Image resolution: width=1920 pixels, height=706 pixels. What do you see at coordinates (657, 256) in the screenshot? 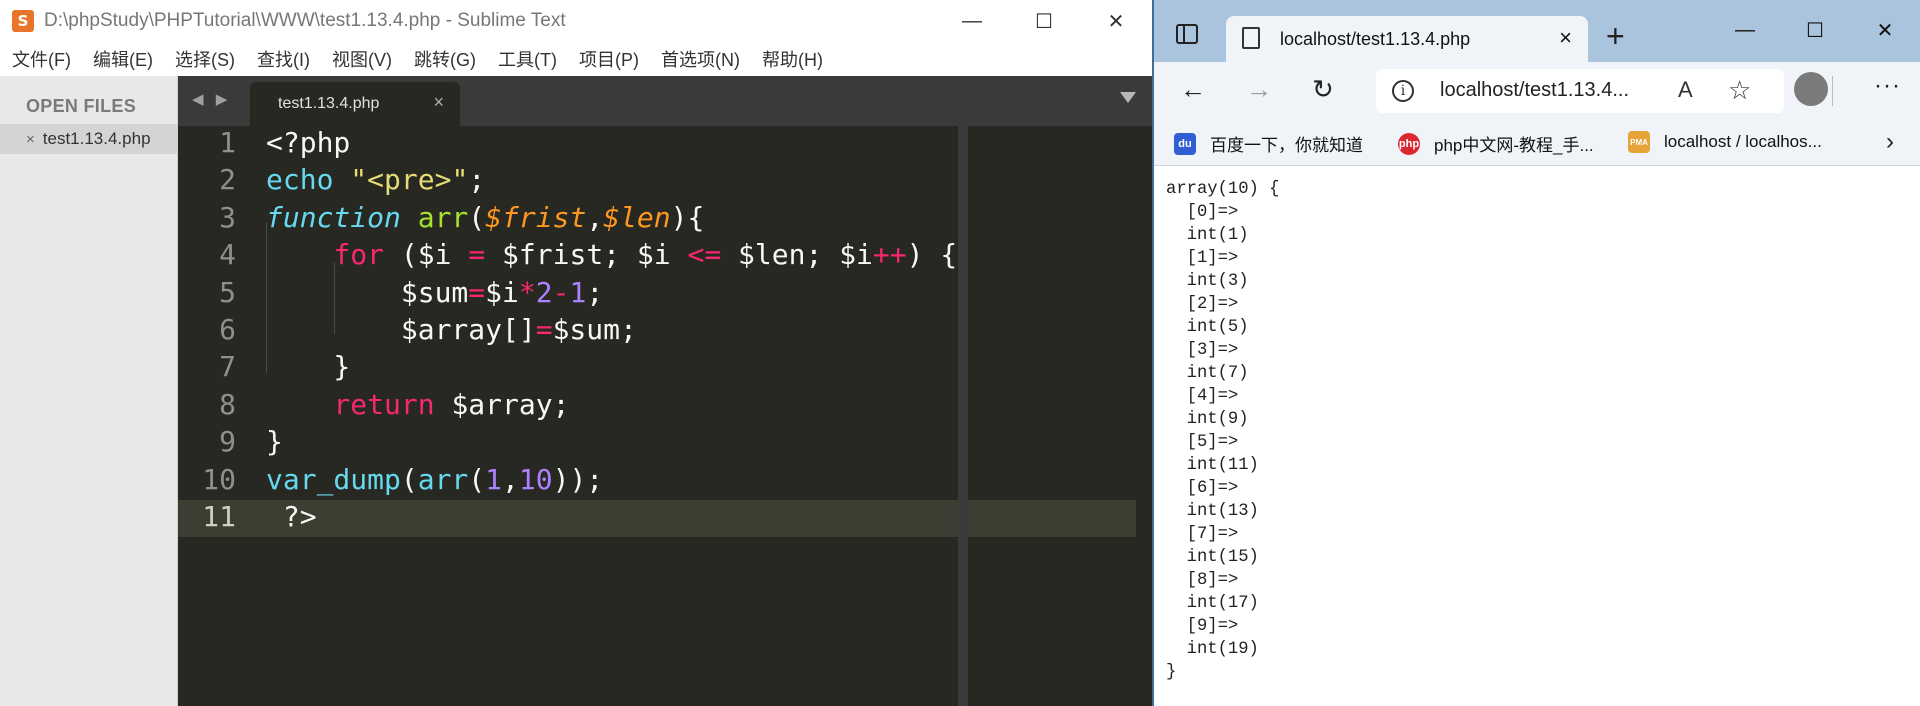
I see `code-line: 4 for ($i = $frist; $i <= $len; $i++) {` at bounding box center [657, 256].